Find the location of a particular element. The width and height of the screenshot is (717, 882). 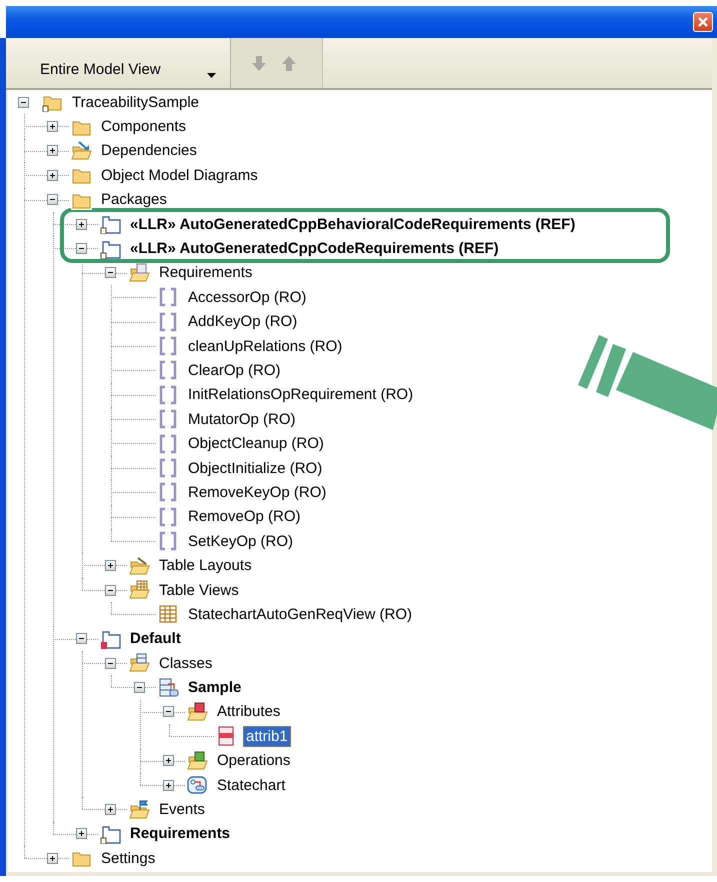

close-icon is located at coordinates (703, 22).